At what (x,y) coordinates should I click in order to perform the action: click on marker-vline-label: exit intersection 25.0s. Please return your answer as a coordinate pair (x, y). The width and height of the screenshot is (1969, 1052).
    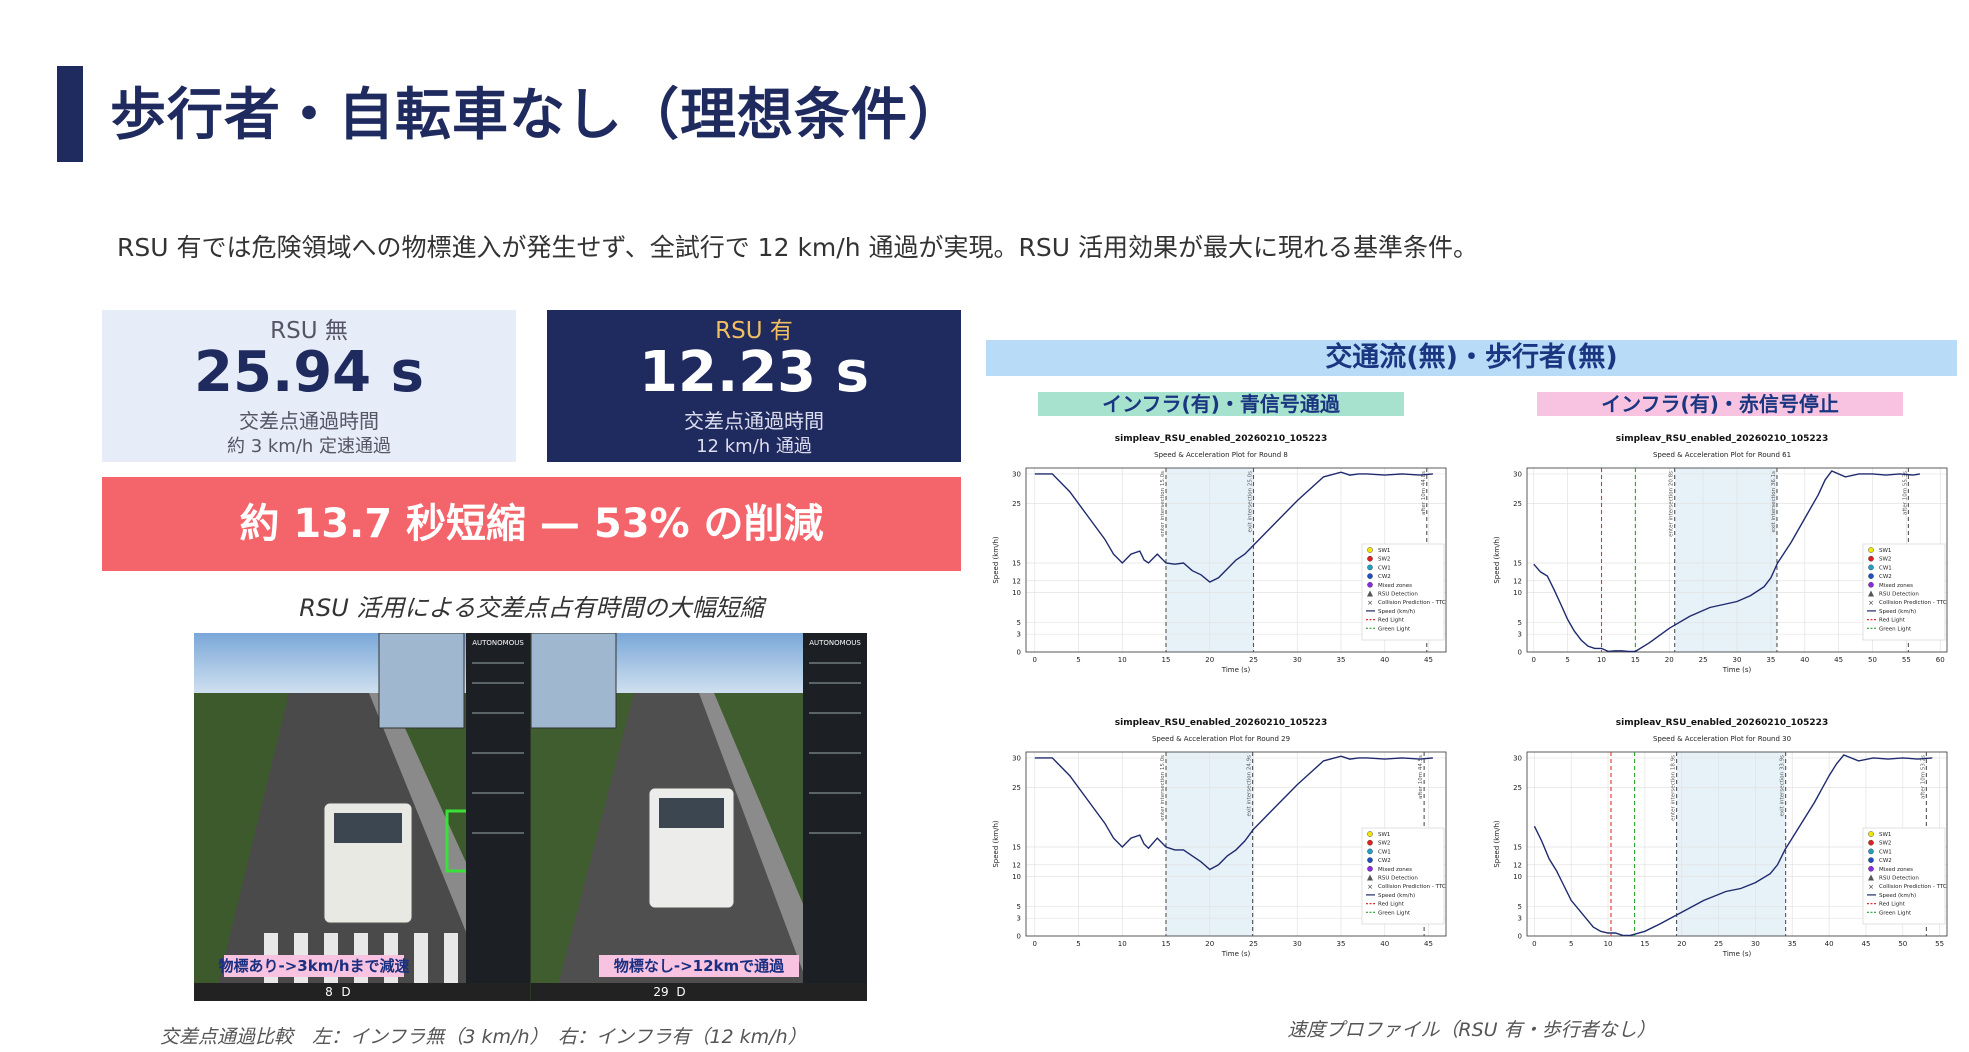
    Looking at the image, I should click on (1251, 502).